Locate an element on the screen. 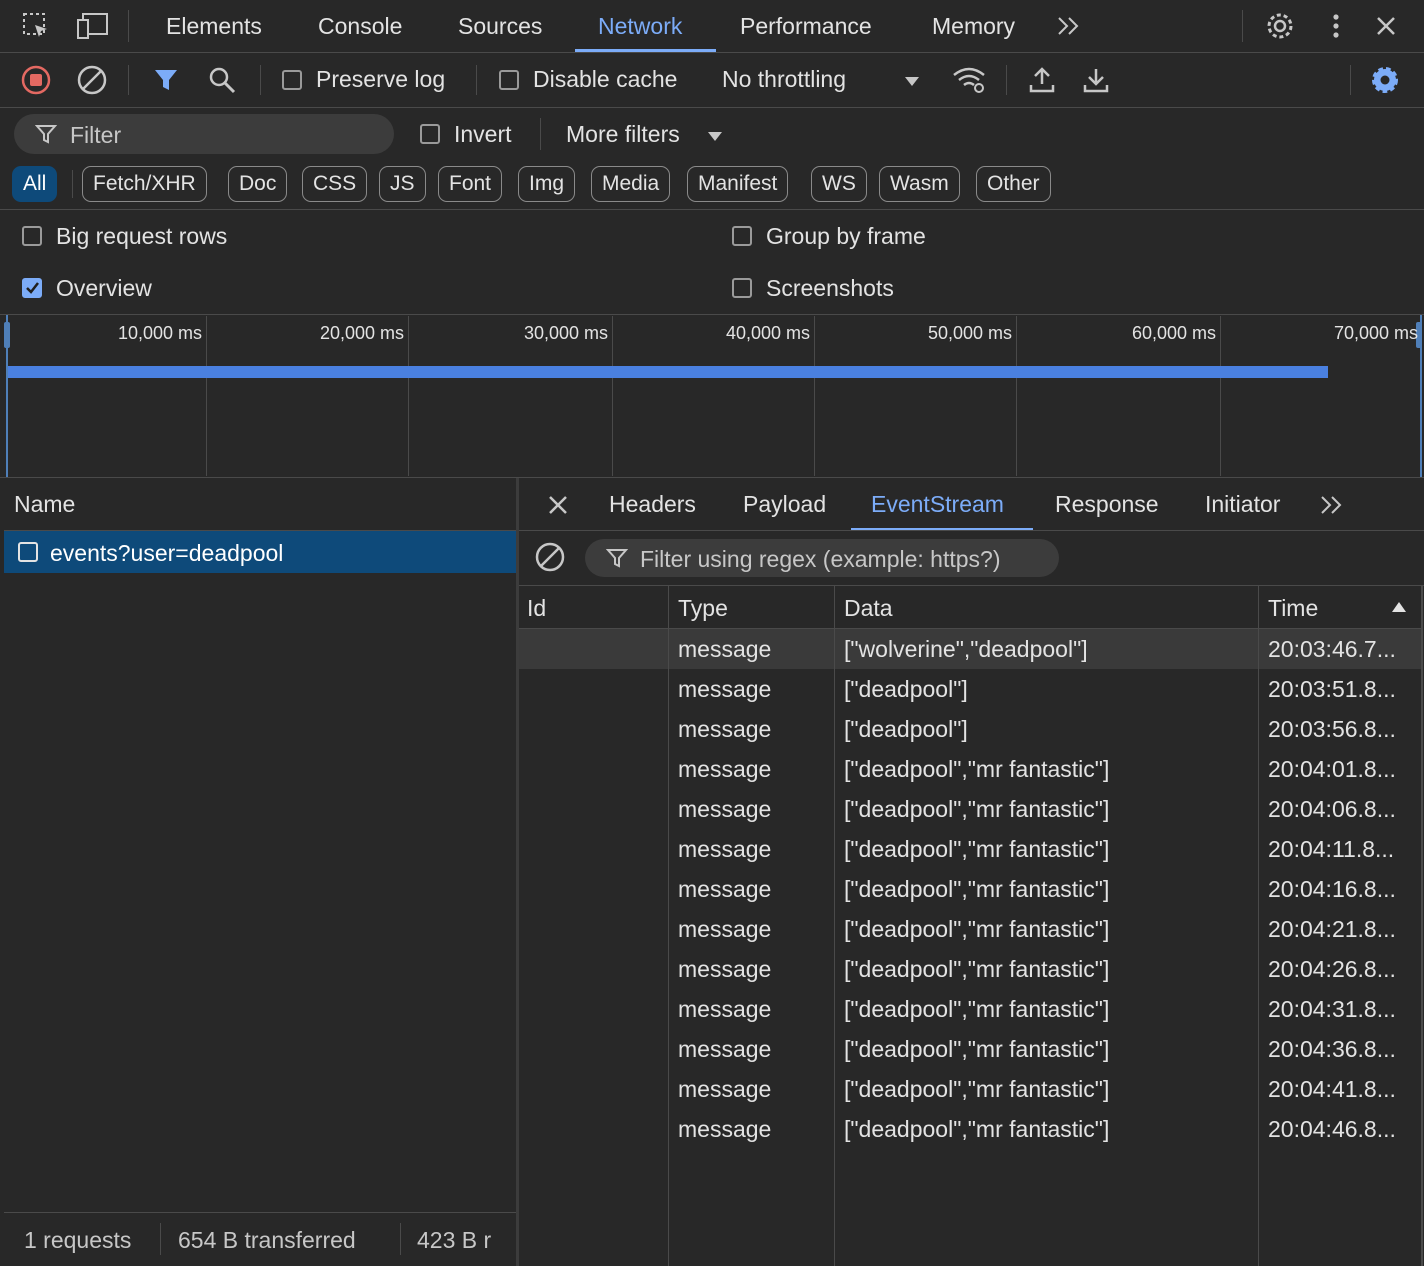 Image resolution: width=1424 pixels, height=1266 pixels. disable-cache-checkbox is located at coordinates (509, 80).